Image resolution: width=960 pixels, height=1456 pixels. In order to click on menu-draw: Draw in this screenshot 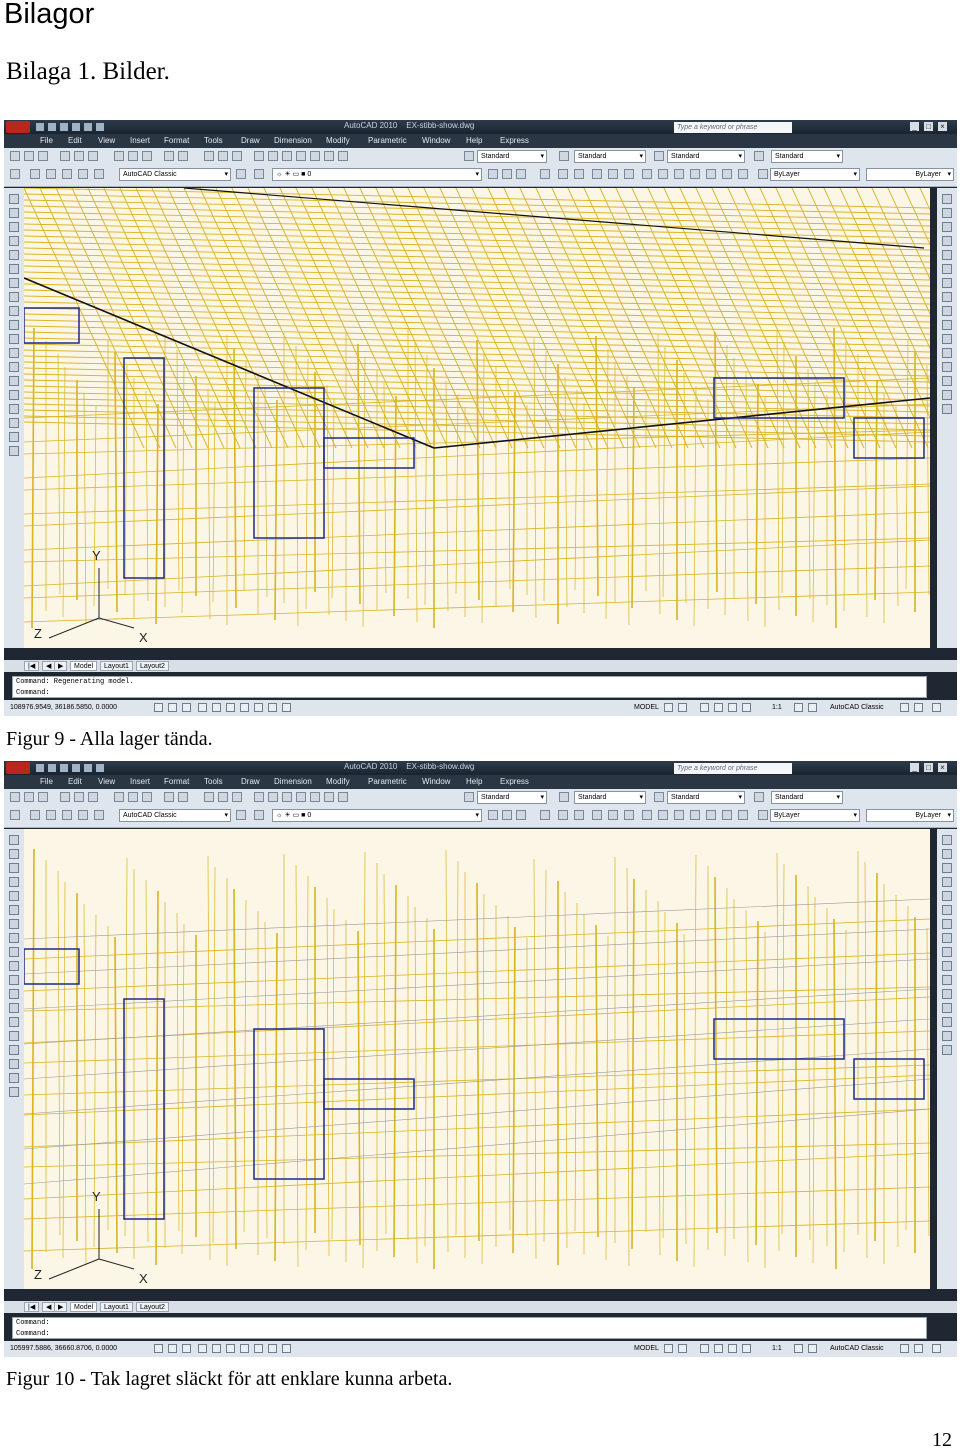, I will do `click(250, 781)`.